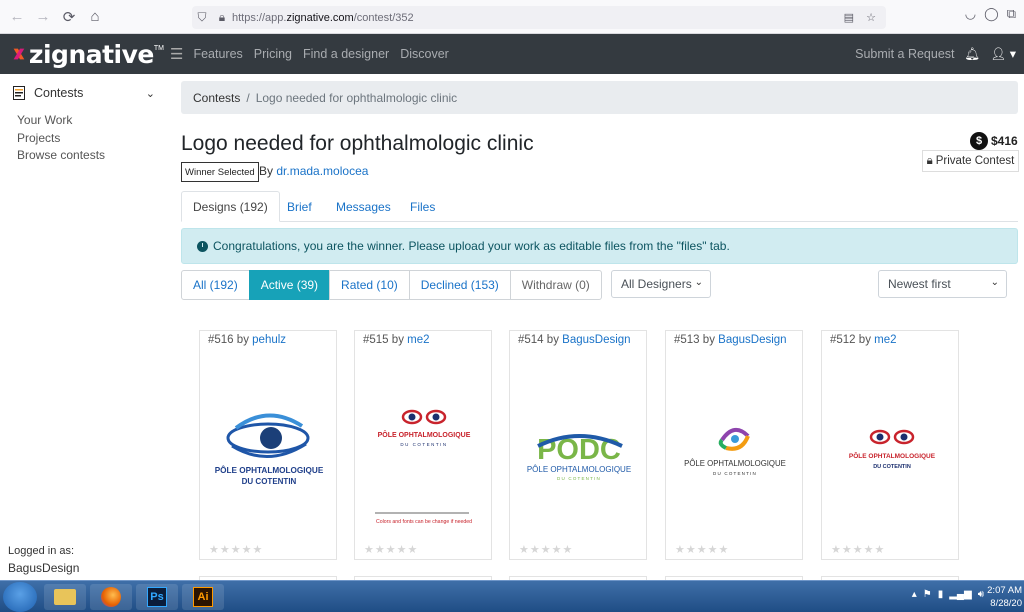 The height and width of the screenshot is (612, 1024). Describe the element at coordinates (157, 597) in the screenshot. I see `photoshop-icon: Ps` at that location.